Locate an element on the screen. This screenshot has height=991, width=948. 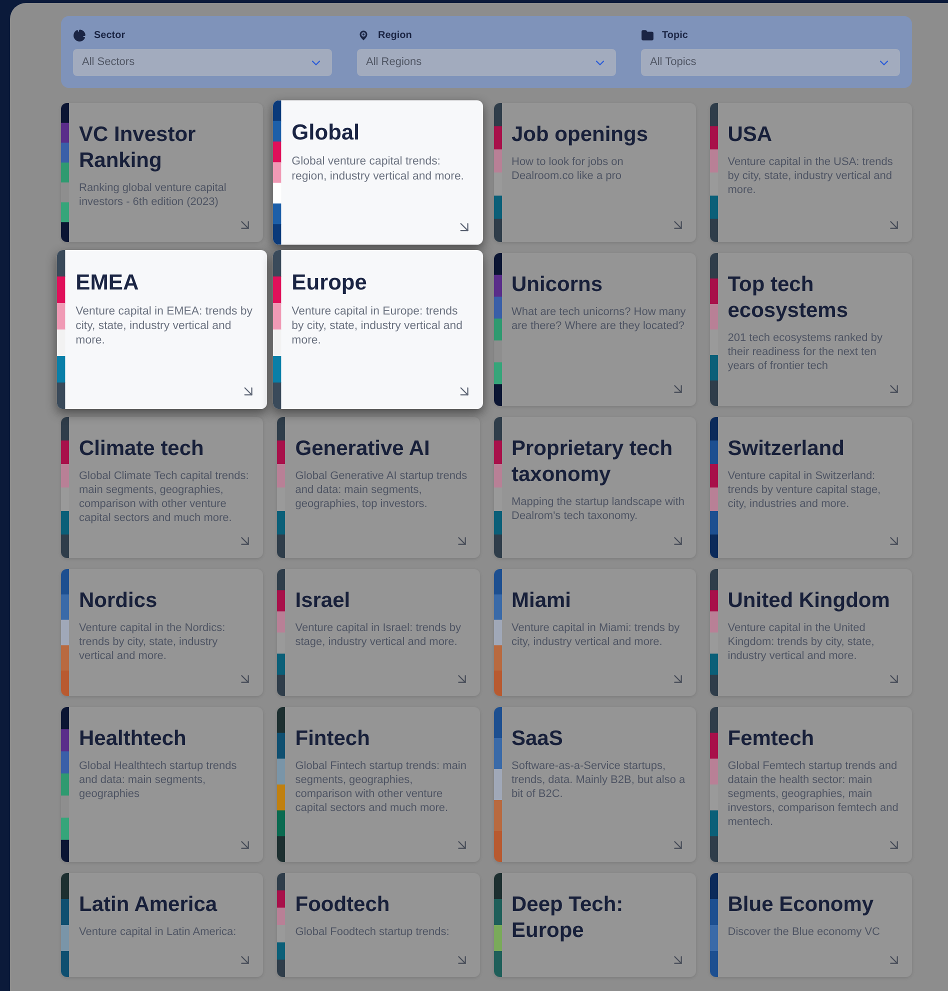
card-title: Generative AI is located at coordinates (363, 449).